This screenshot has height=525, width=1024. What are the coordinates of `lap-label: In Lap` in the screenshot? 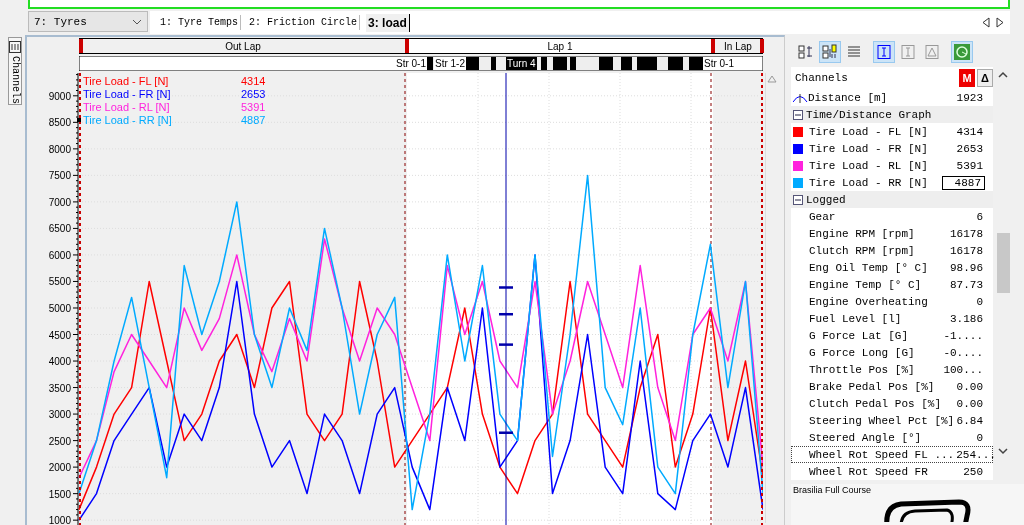 It's located at (738, 46).